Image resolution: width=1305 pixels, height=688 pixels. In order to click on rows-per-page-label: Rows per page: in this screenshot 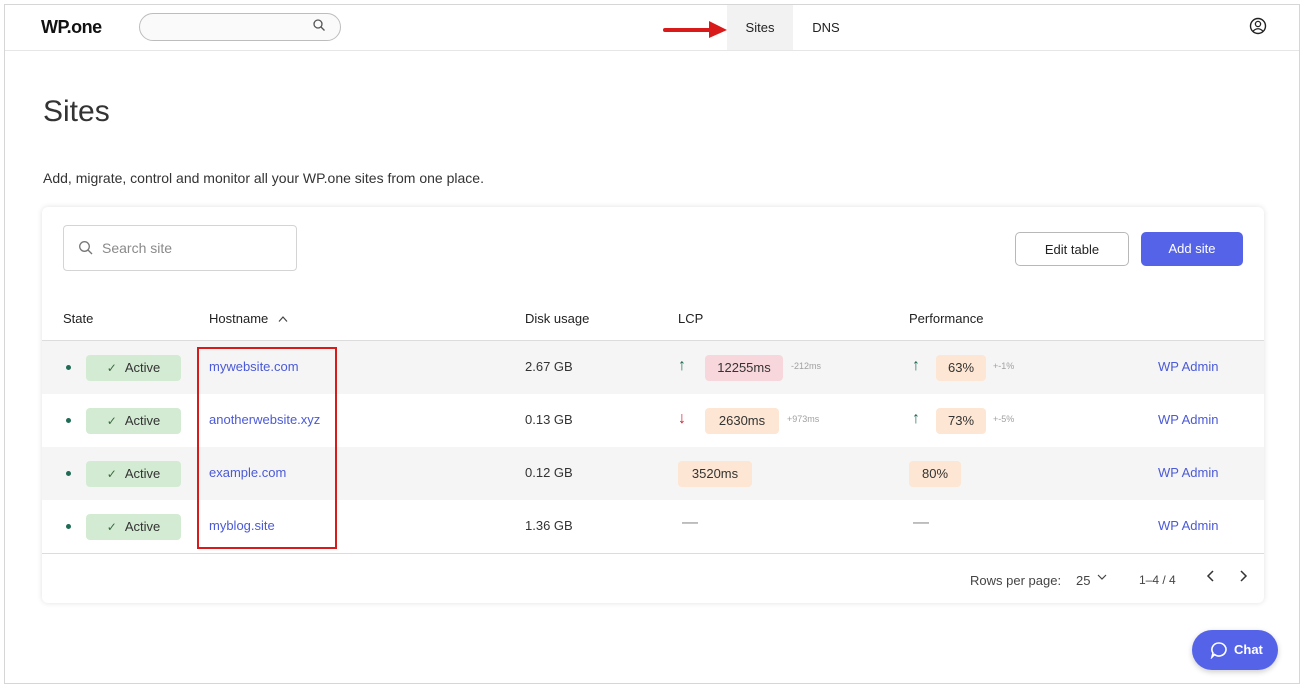, I will do `click(1016, 580)`.